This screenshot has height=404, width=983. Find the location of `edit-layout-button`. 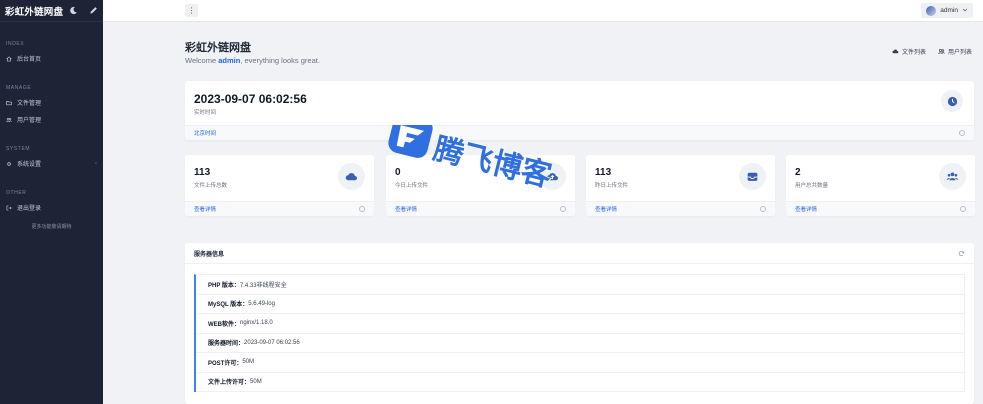

edit-layout-button is located at coordinates (93, 10).